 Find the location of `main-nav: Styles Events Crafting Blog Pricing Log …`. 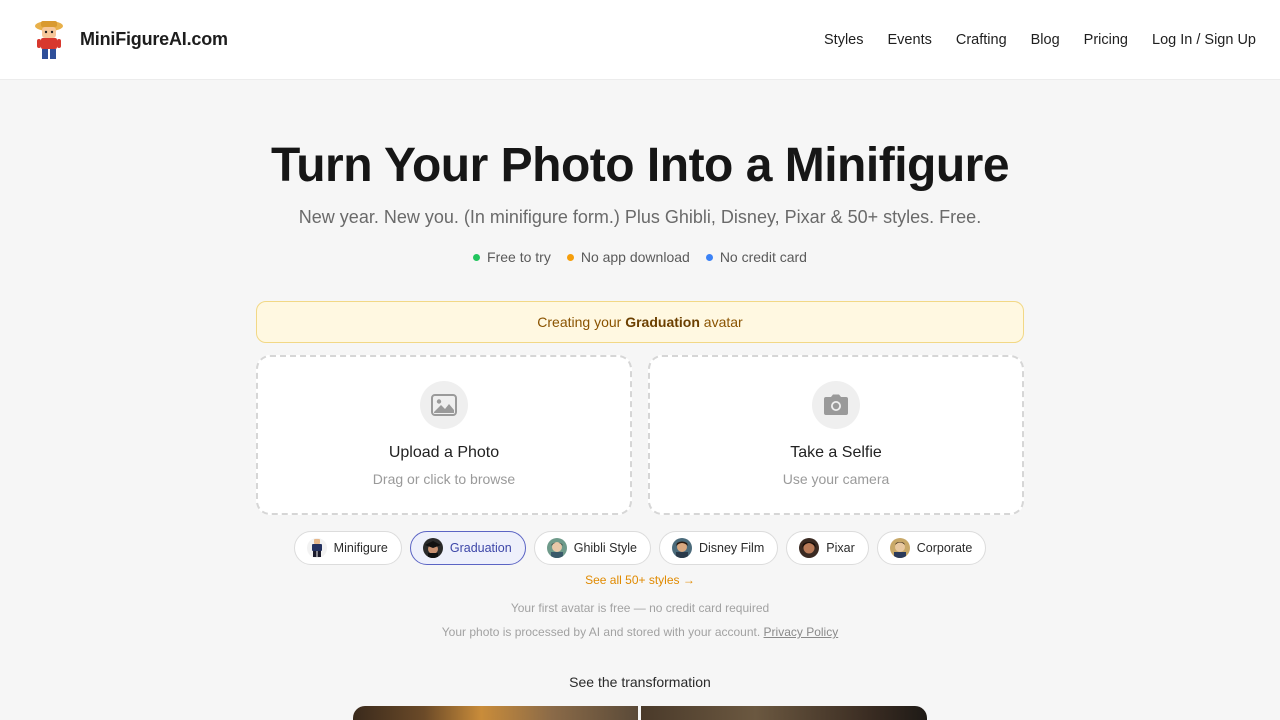

main-nav: Styles Events Crafting Blog Pricing Log … is located at coordinates (1028, 40).